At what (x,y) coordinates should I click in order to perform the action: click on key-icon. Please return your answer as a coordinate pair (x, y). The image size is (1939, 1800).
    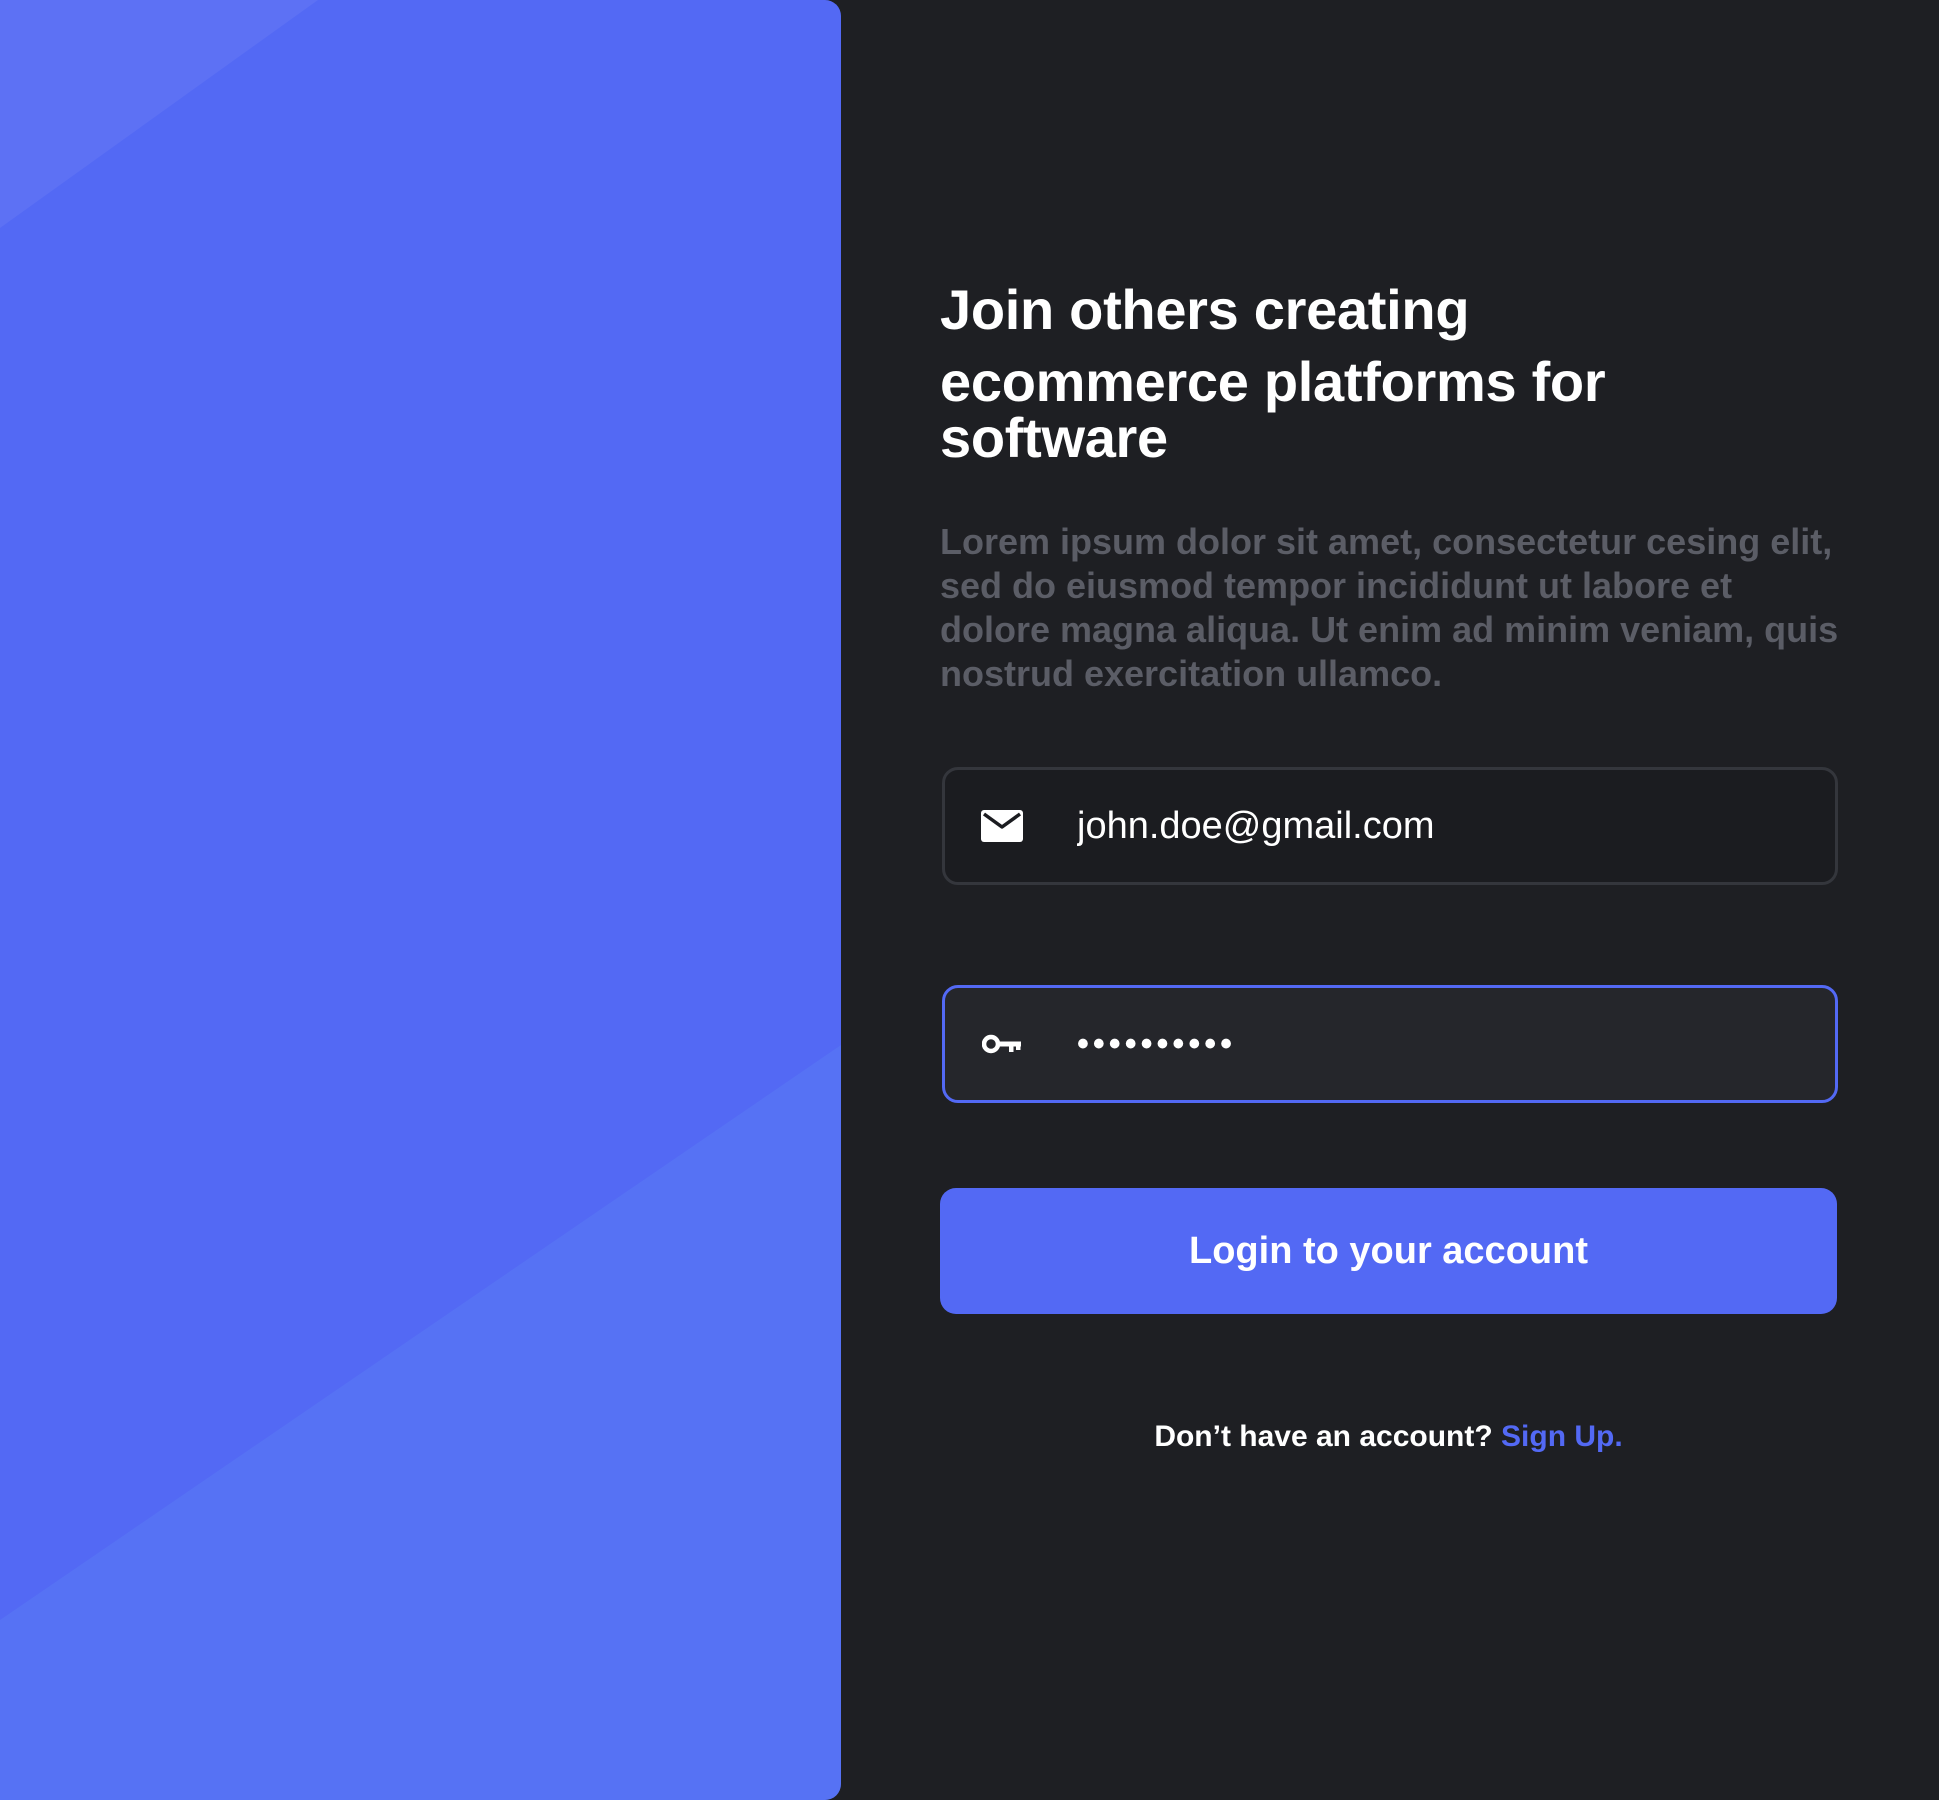
    Looking at the image, I should click on (1002, 1044).